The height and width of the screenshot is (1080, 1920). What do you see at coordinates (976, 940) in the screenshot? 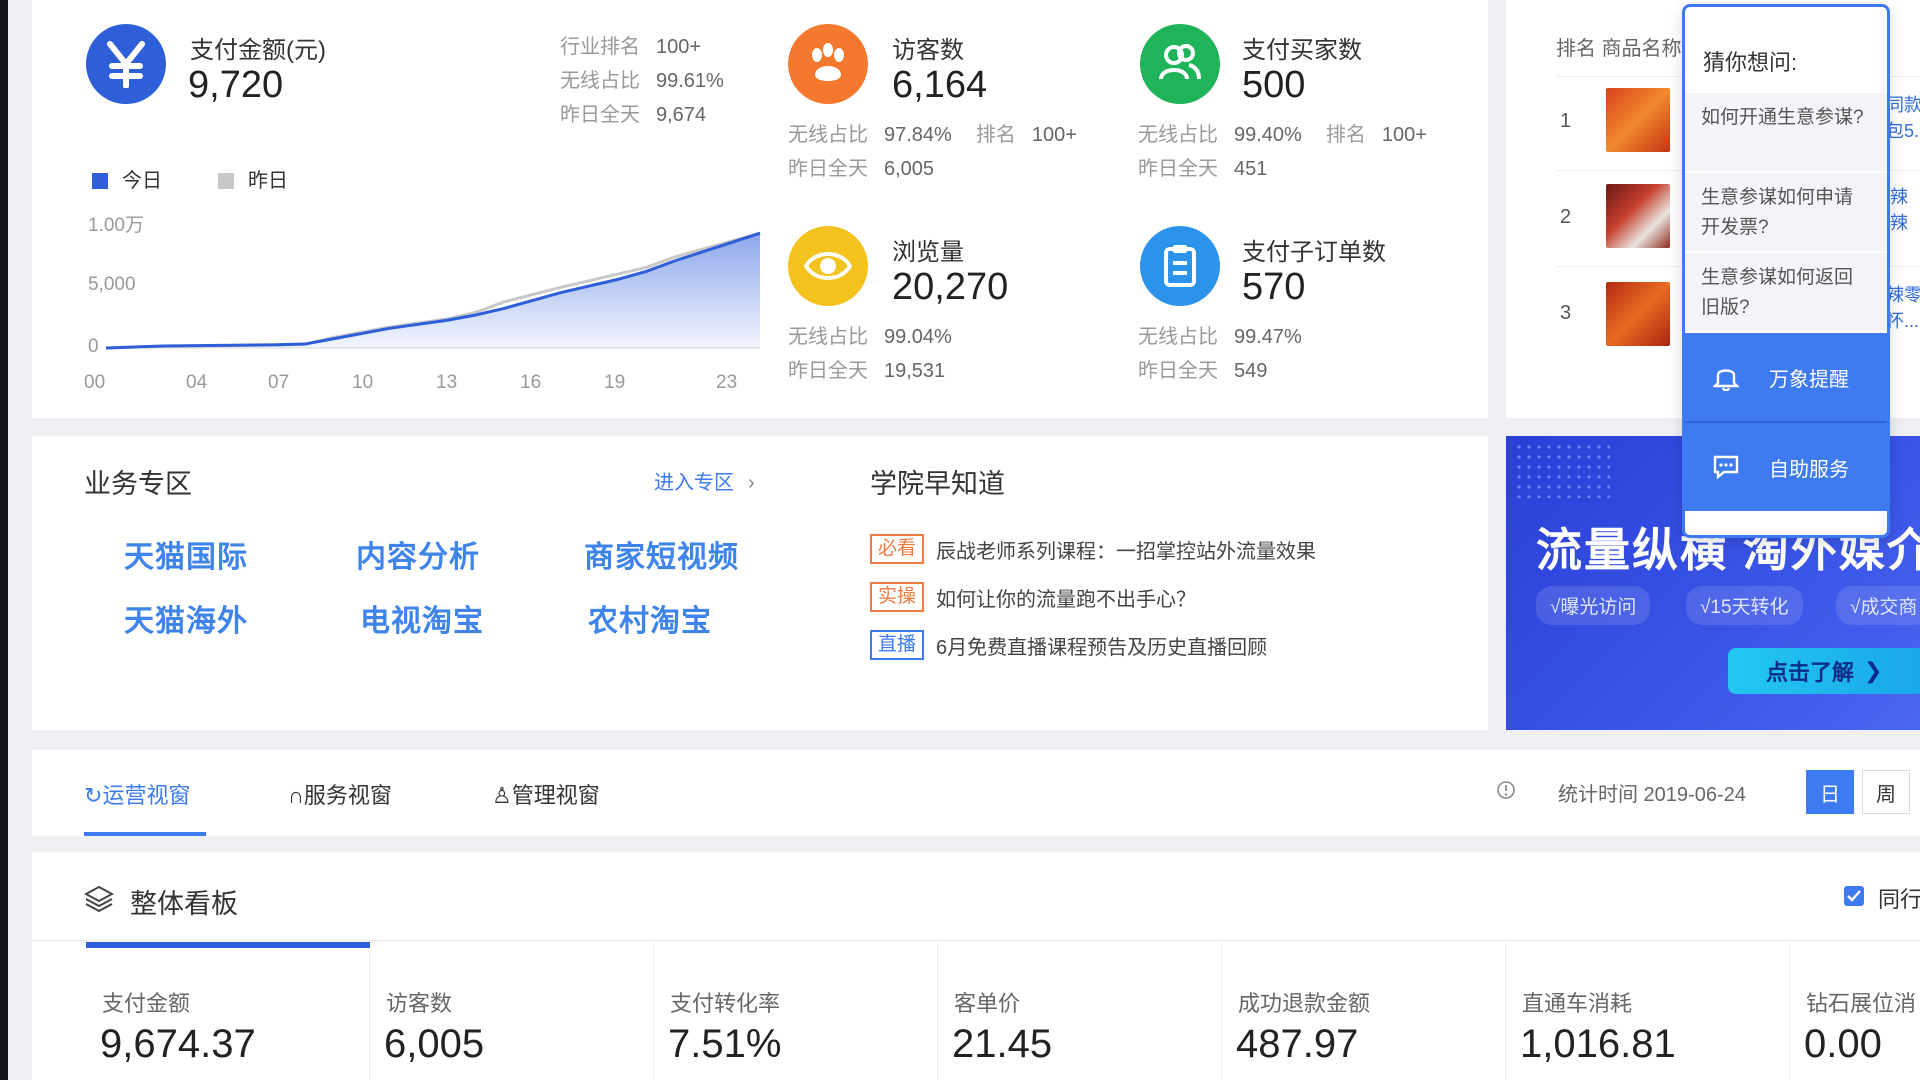
I see `divider` at bounding box center [976, 940].